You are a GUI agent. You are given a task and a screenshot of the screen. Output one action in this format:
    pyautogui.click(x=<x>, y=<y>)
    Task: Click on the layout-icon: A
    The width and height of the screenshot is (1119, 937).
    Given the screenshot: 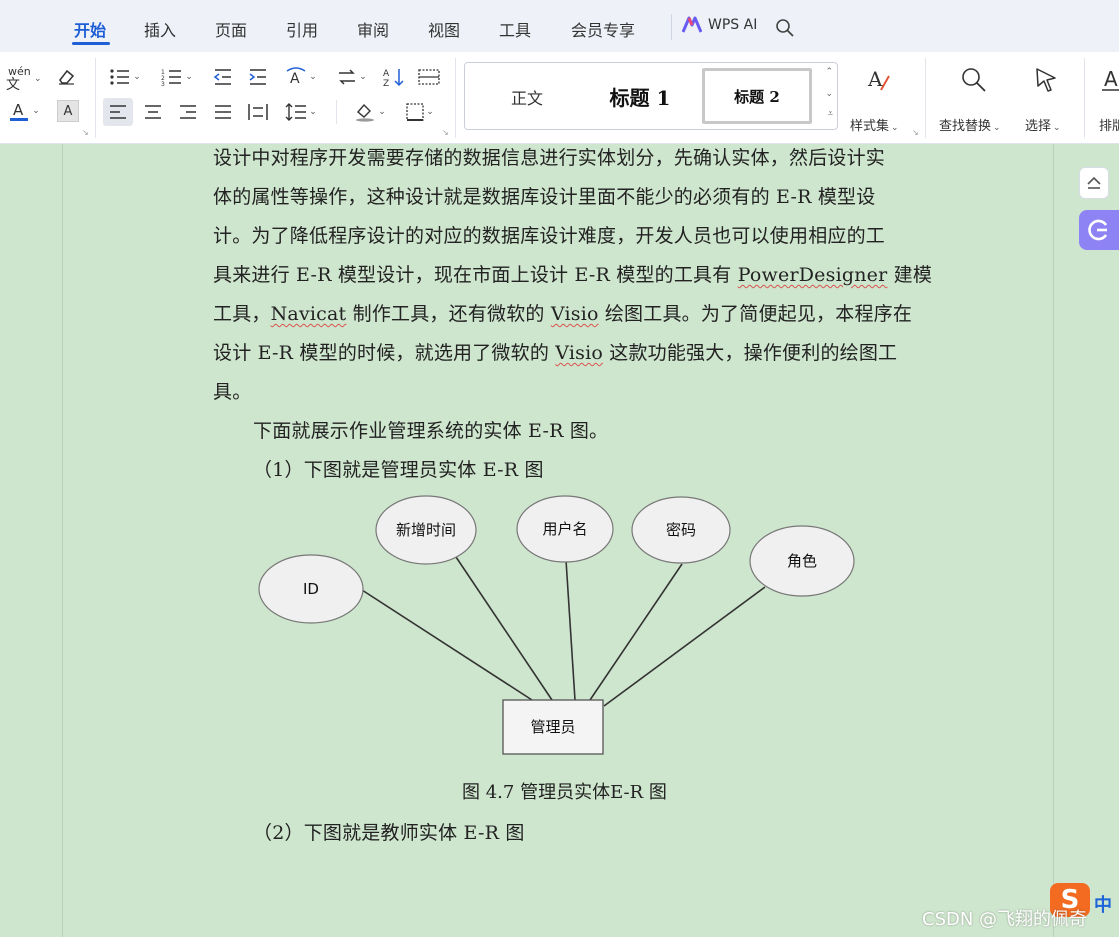 What is the action you would take?
    pyautogui.click(x=1110, y=79)
    